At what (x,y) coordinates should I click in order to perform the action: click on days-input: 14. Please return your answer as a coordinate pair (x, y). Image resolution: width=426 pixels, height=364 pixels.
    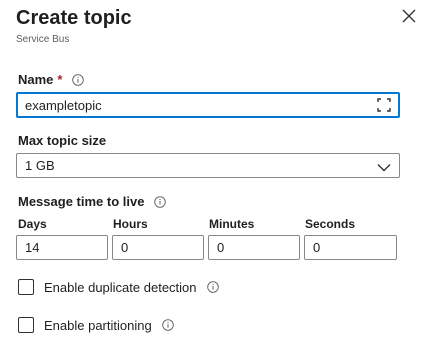
    Looking at the image, I should click on (62, 247).